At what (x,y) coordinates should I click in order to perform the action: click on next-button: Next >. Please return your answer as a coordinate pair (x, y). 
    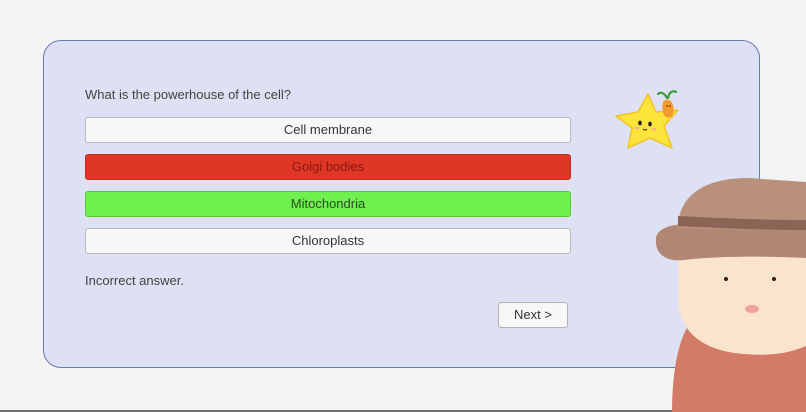
    Looking at the image, I should click on (533, 315).